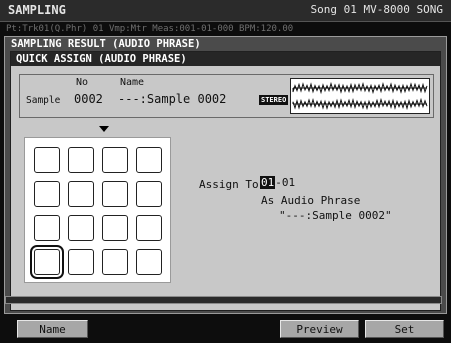  What do you see at coordinates (225, 59) in the screenshot?
I see `inner-title-bar: QUICK ASSIGN (AUDIO PHRASE)` at bounding box center [225, 59].